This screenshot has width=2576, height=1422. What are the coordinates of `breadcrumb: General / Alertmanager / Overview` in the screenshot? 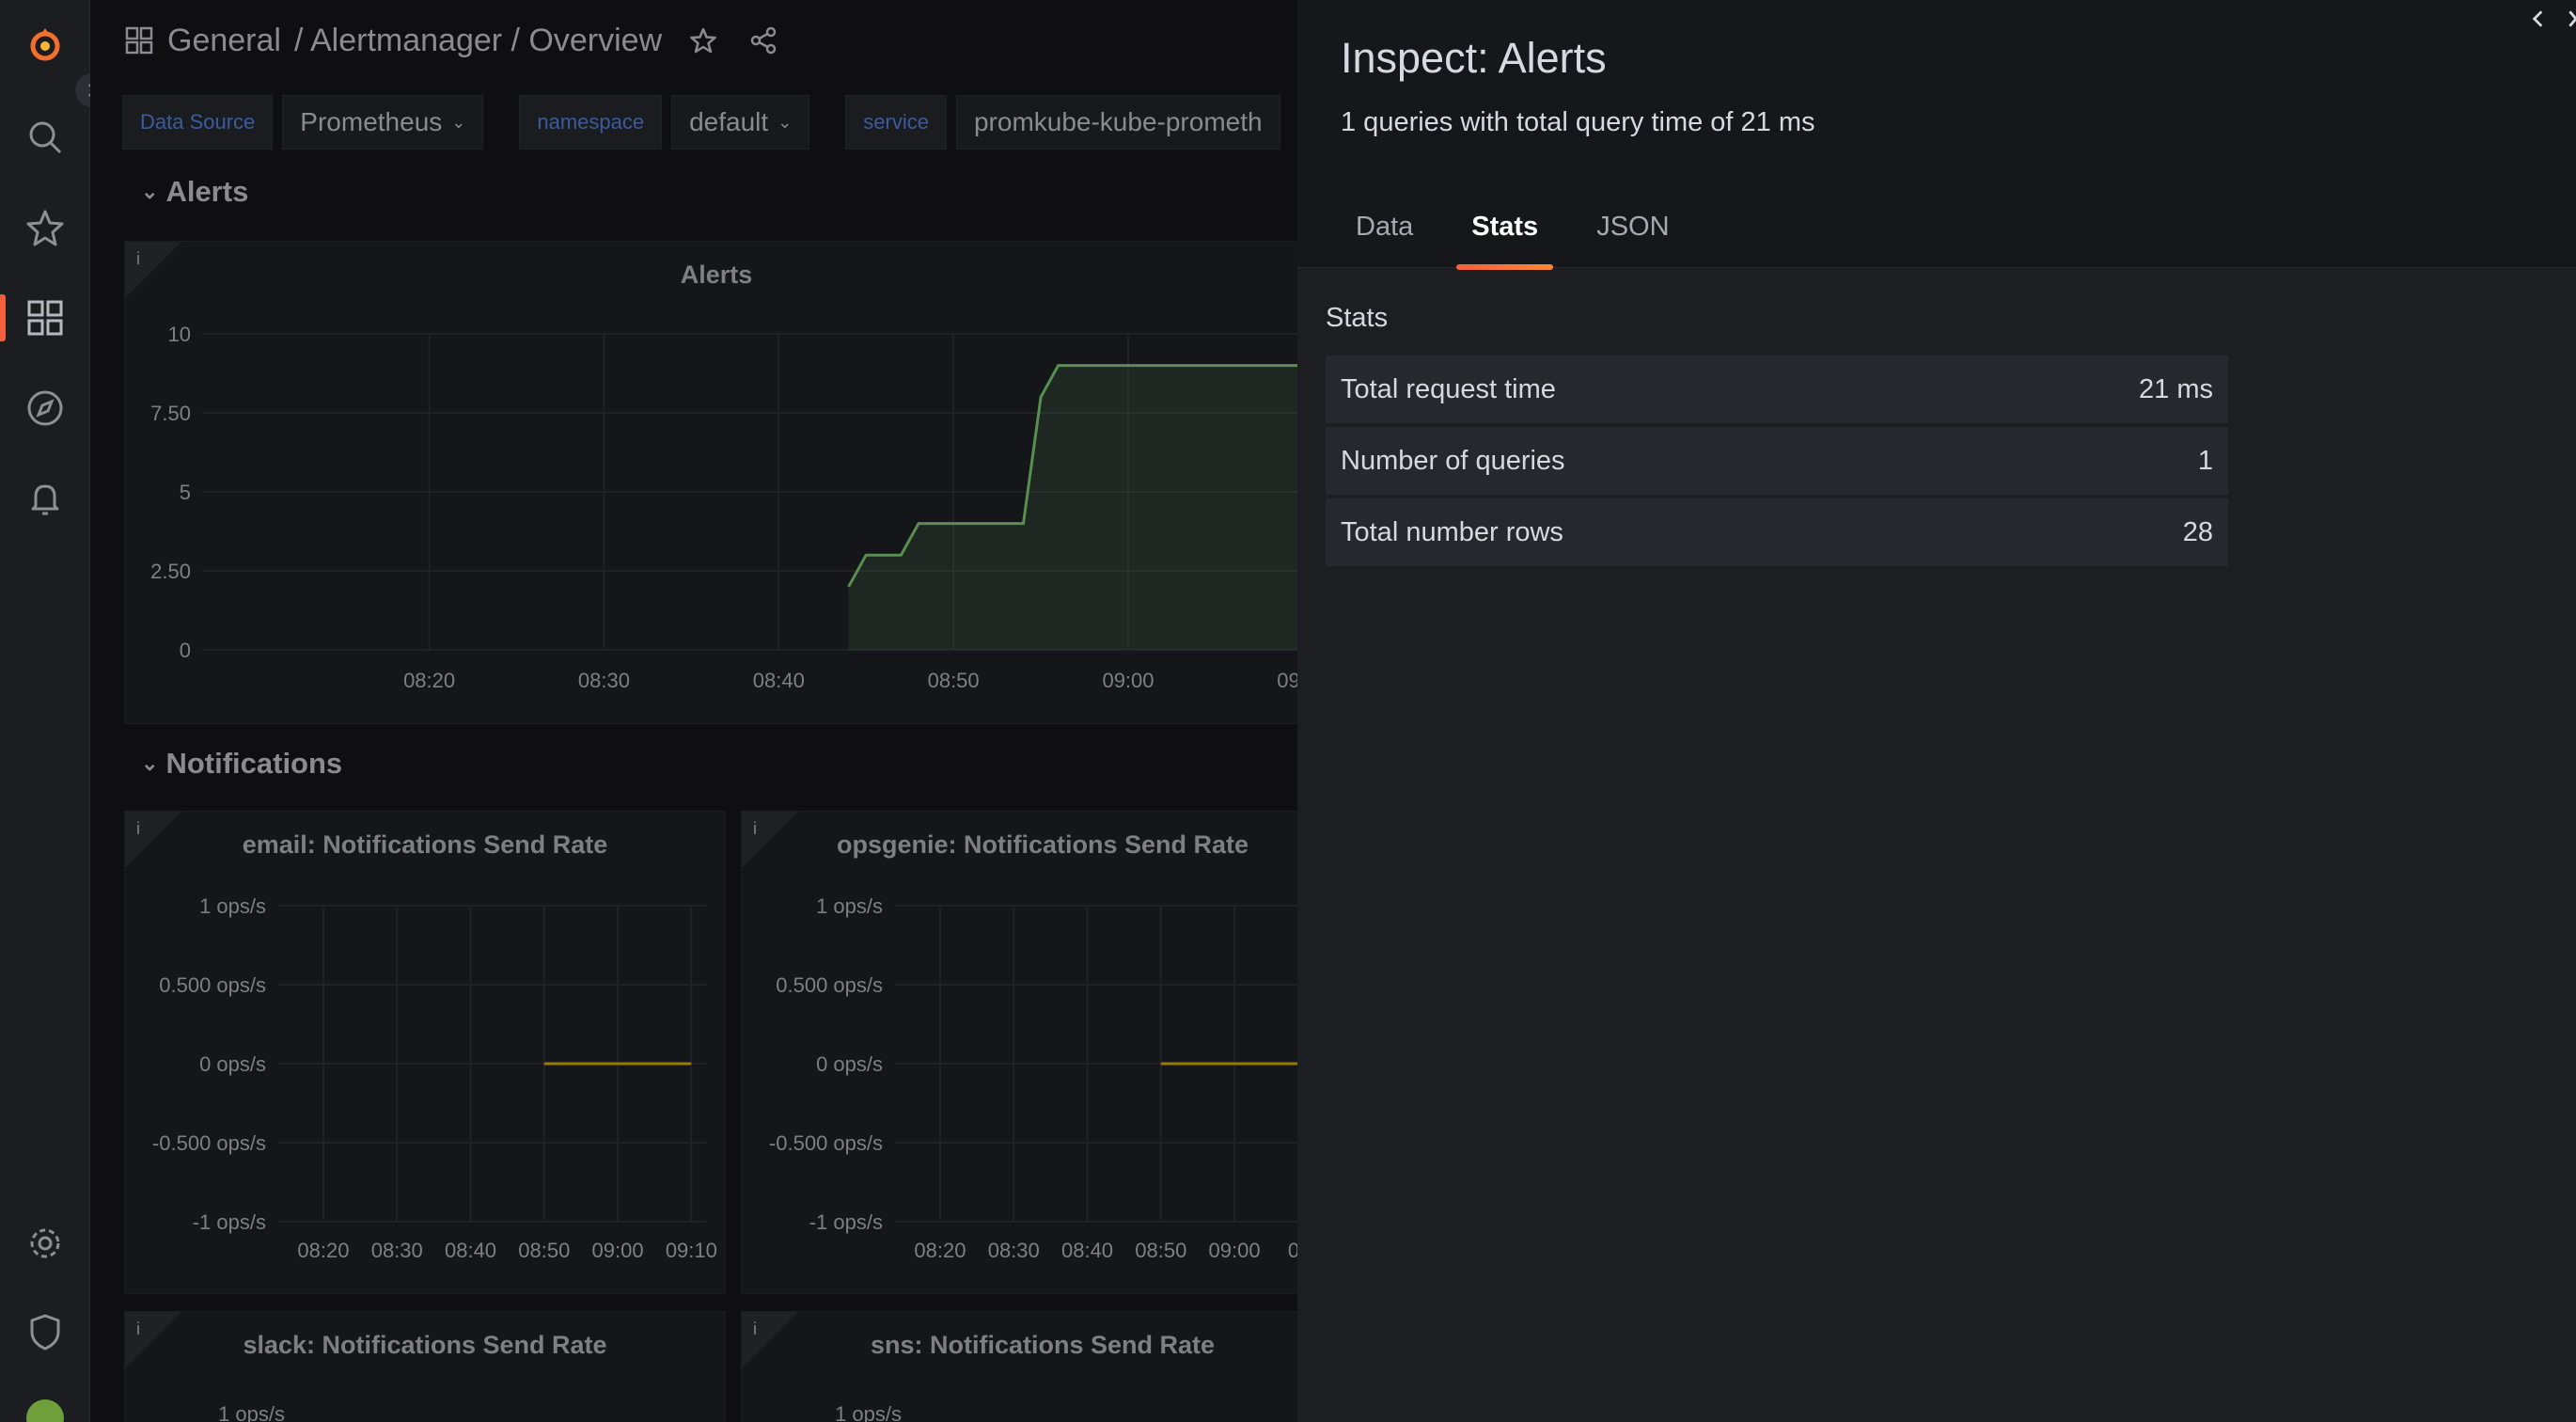 It's located at (451, 40).